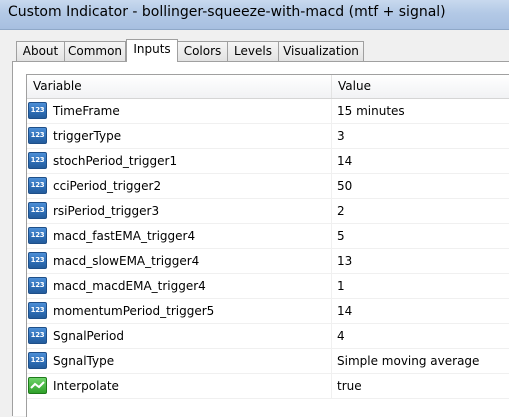  What do you see at coordinates (192, 186) in the screenshot?
I see `variable-name: cciPeriod_trigger2` at bounding box center [192, 186].